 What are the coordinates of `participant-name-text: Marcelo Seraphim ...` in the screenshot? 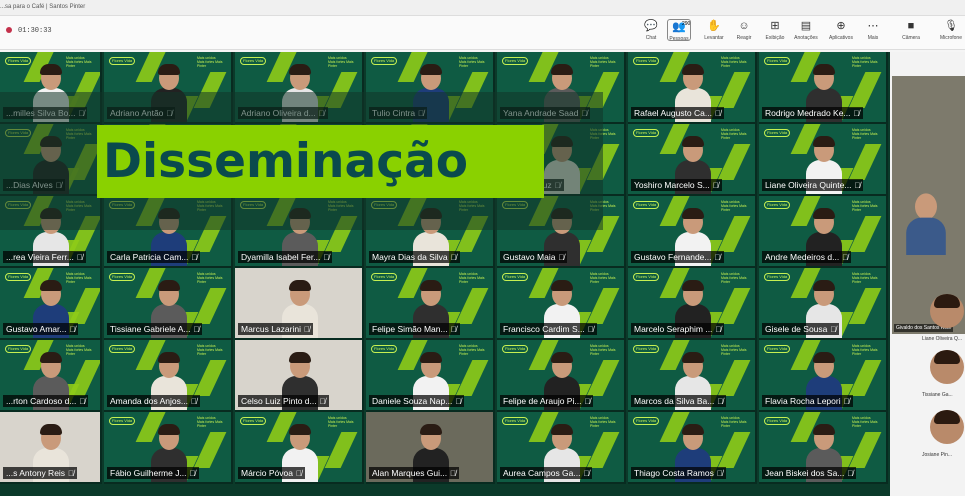 It's located at (673, 329).